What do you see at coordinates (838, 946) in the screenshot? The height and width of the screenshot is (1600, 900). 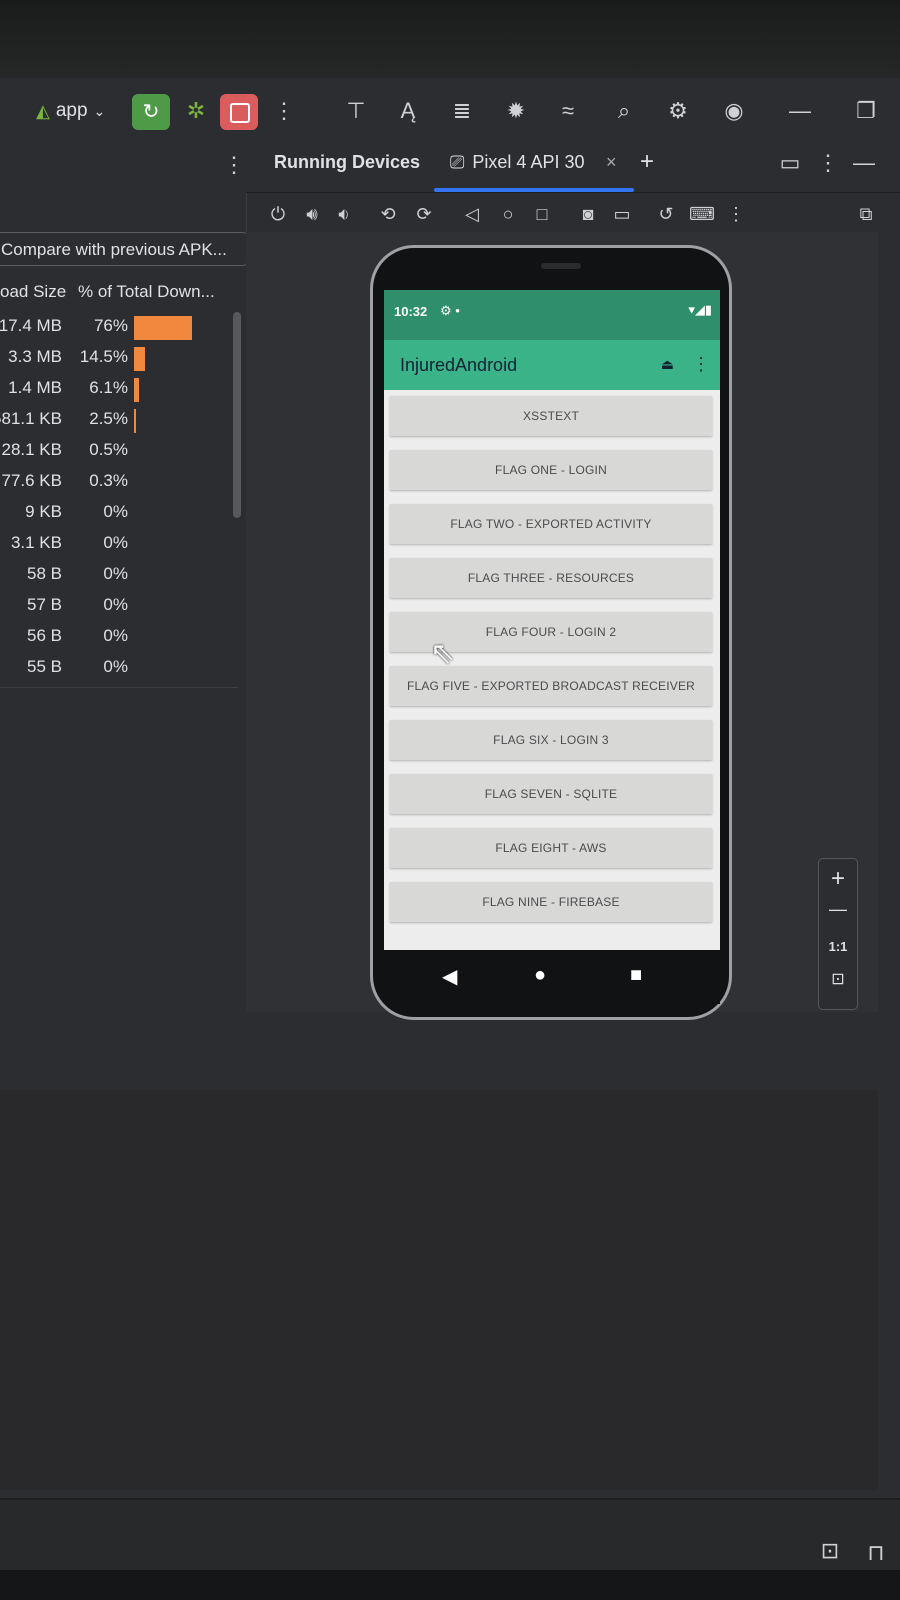 I see `zoom-actual-size: 1:1` at bounding box center [838, 946].